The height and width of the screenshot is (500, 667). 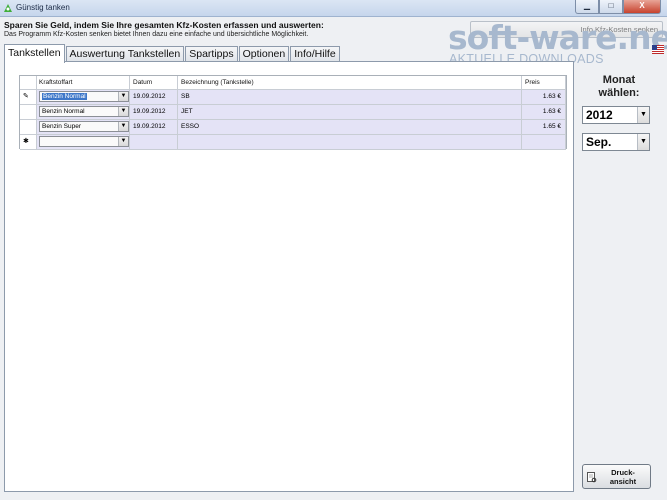 I want to click on kraftstoffart-cell: ▼, so click(x=83, y=142).